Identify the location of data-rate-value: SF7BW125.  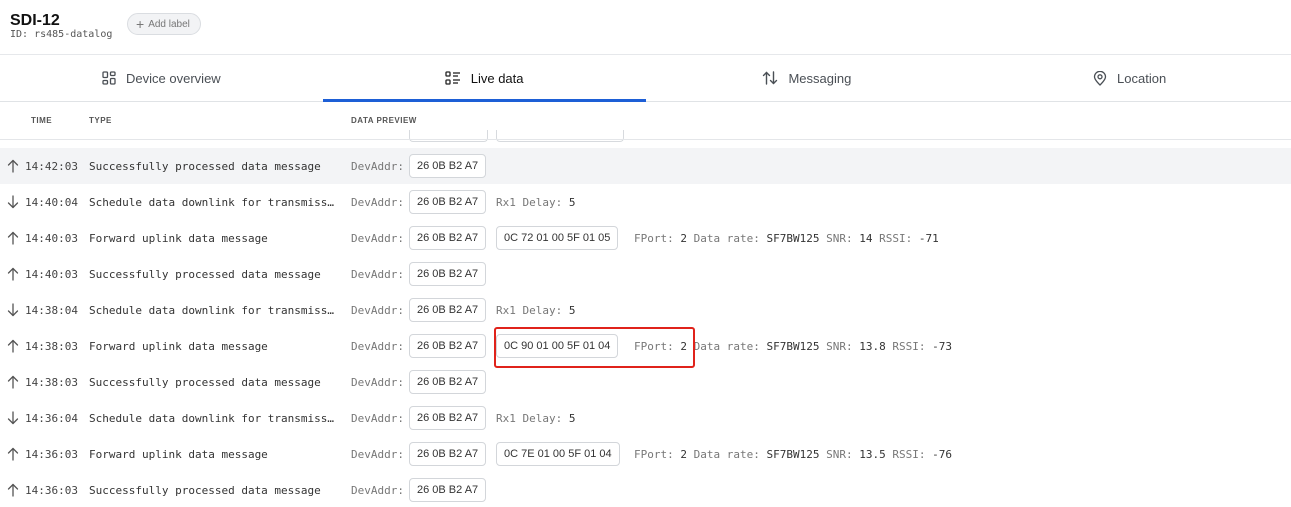
(793, 454).